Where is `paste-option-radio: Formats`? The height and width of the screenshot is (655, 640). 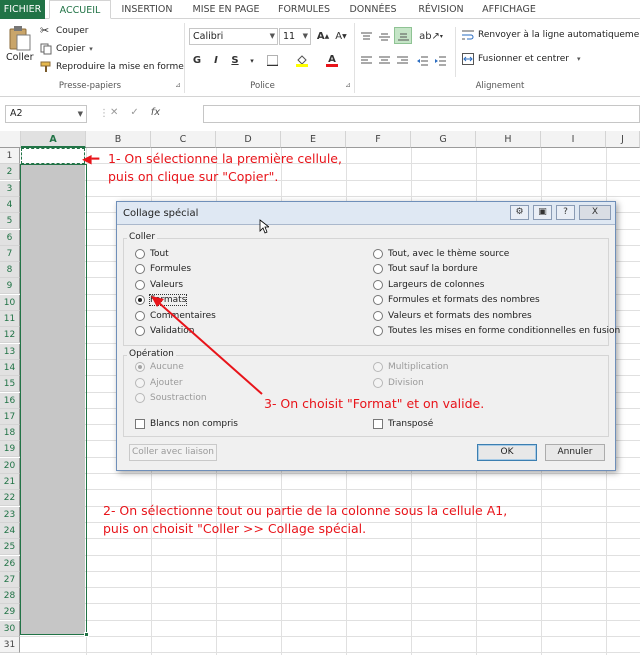 paste-option-radio: Formats is located at coordinates (161, 300).